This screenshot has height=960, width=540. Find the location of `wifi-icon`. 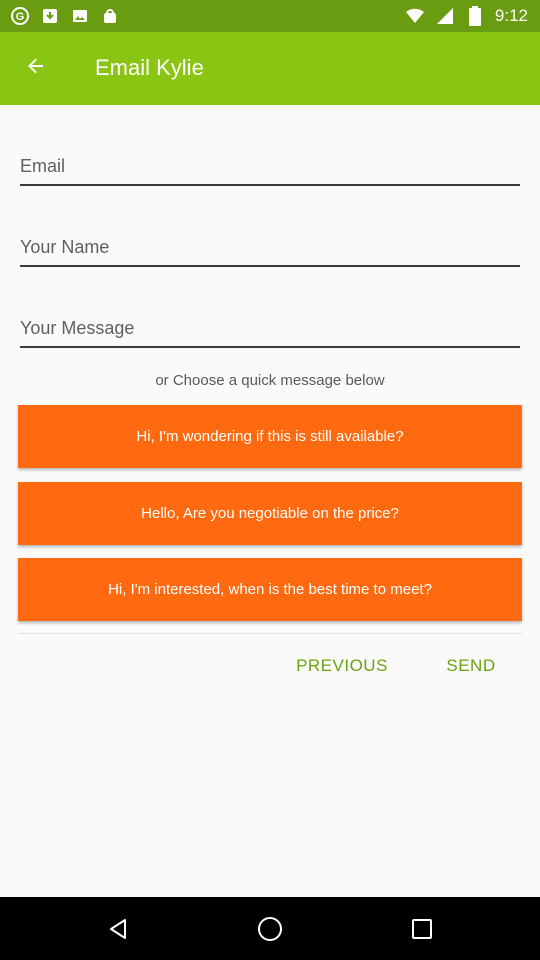

wifi-icon is located at coordinates (415, 16).